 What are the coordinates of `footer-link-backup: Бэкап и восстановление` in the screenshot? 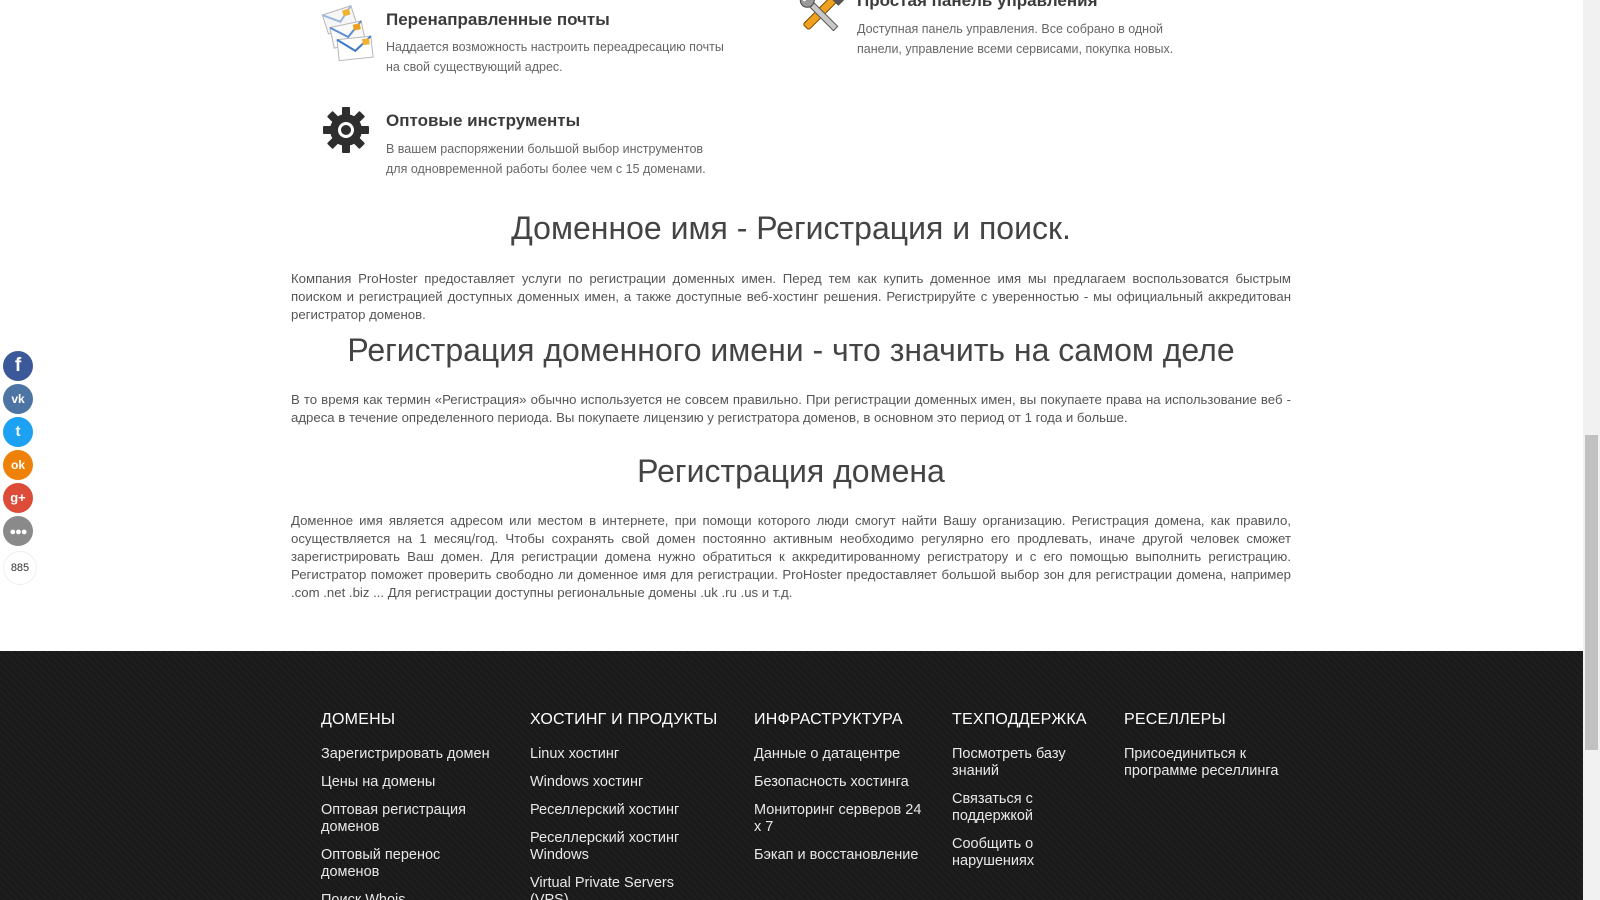 It's located at (844, 855).